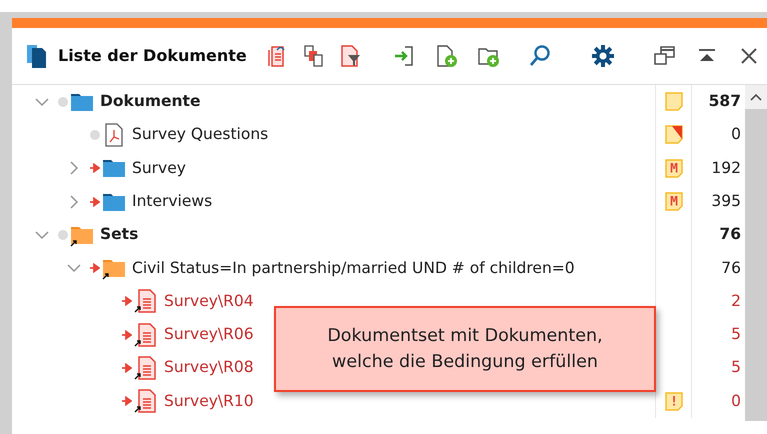 Image resolution: width=767 pixels, height=434 pixels. Describe the element at coordinates (37, 56) in the screenshot. I see `documents-icon` at that location.